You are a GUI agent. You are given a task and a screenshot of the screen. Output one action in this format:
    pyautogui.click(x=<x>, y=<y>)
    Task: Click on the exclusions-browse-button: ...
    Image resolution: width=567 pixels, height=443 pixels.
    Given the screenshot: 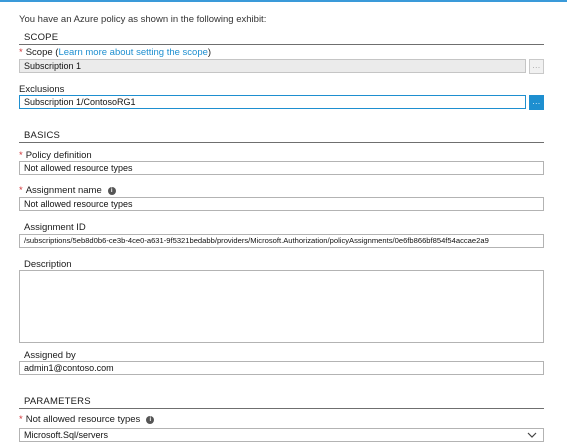 What is the action you would take?
    pyautogui.click(x=536, y=102)
    